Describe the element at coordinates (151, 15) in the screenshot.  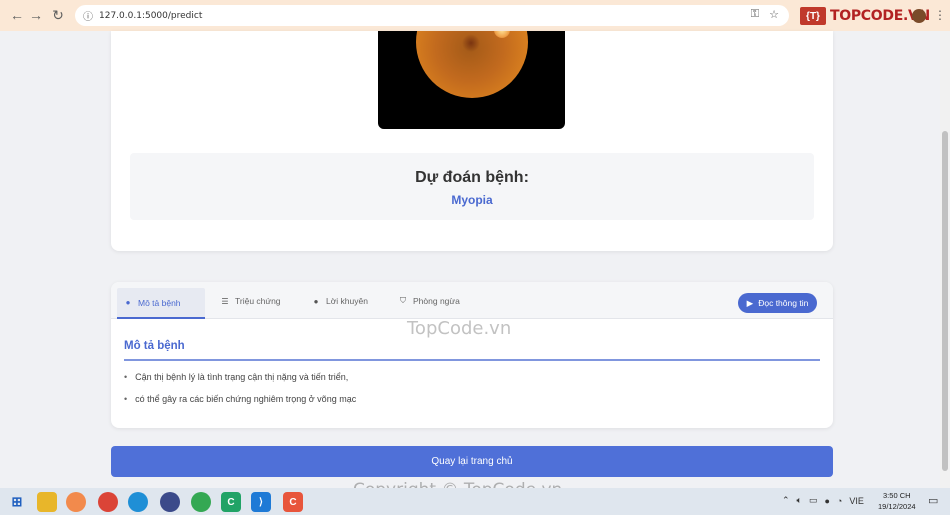
I see `url-text: 127.0.0.1:5000/predict` at that location.